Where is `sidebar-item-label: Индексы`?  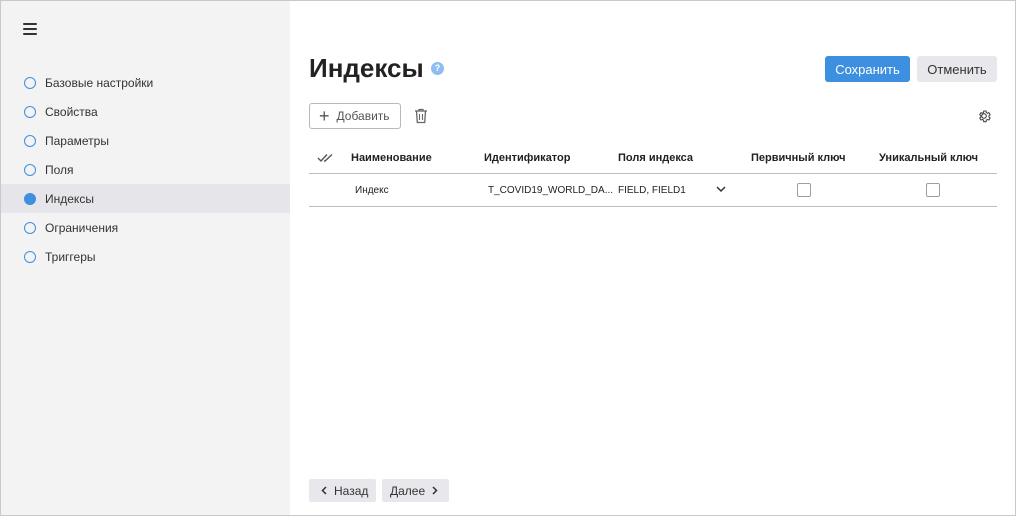
sidebar-item-label: Индексы is located at coordinates (69, 198).